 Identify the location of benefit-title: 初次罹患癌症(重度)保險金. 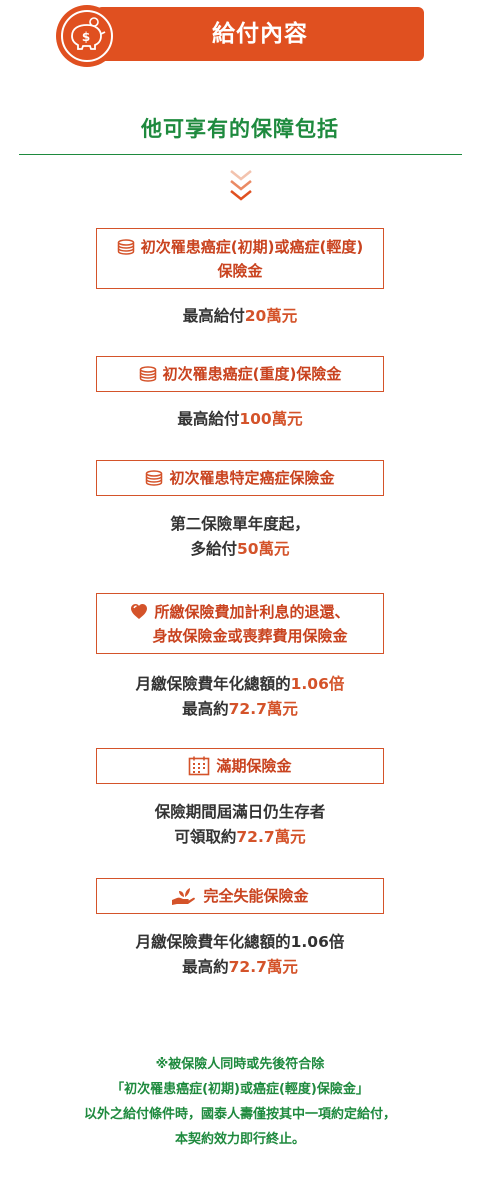
(252, 374).